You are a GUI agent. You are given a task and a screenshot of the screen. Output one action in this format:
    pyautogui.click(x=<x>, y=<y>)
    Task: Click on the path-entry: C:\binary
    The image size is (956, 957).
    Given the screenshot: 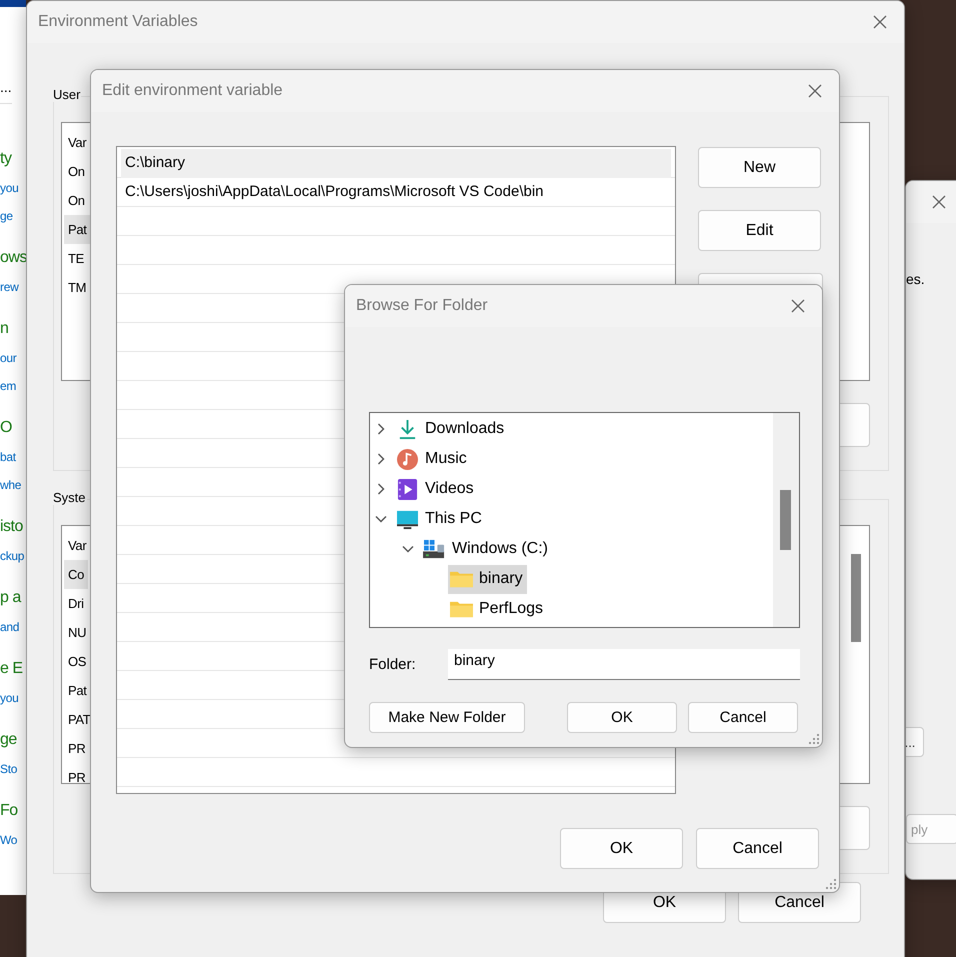 What is the action you would take?
    pyautogui.click(x=396, y=163)
    